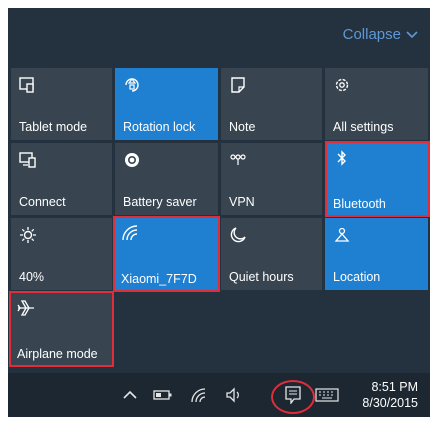 The height and width of the screenshot is (423, 437). Describe the element at coordinates (271, 104) in the screenshot. I see `tile-note: Note` at that location.